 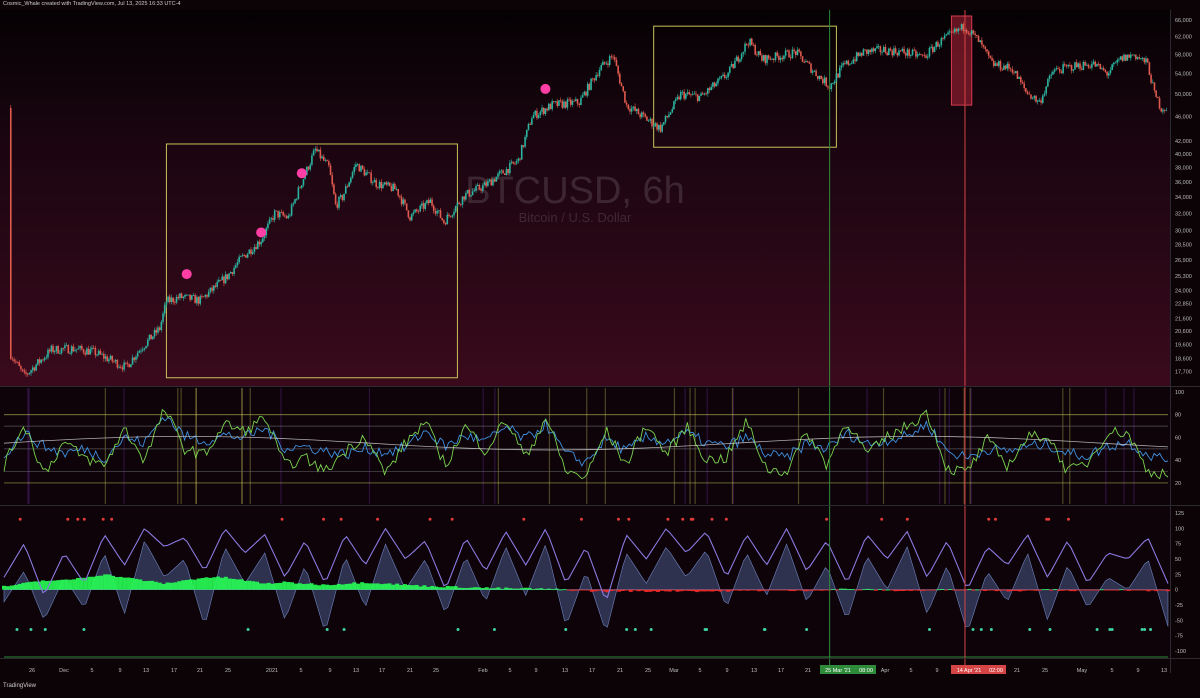 I want to click on price-axis-tick-label: 19,600, so click(x=1183, y=345).